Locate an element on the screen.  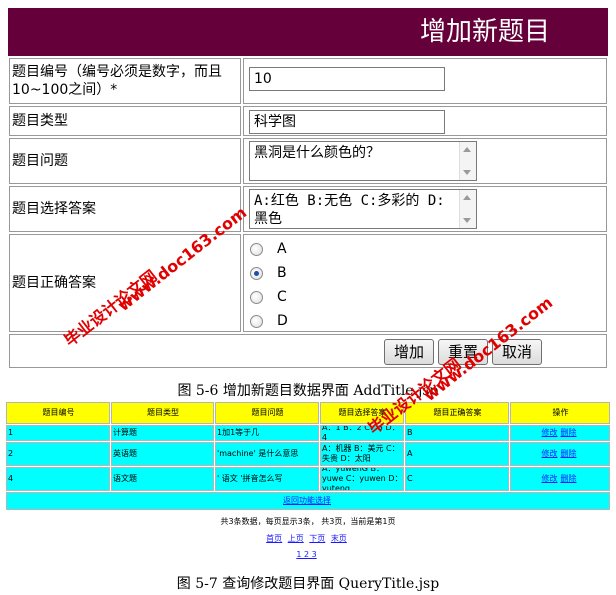
radio-a-label: A is located at coordinates (282, 249).